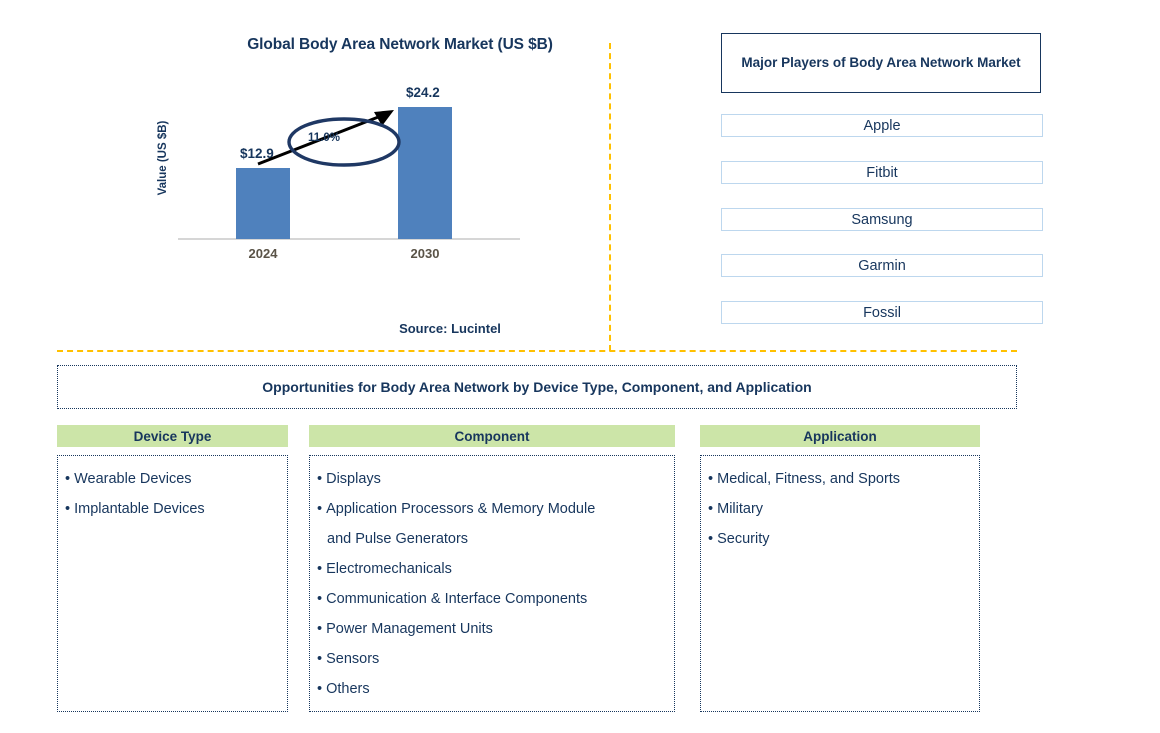 The image size is (1160, 733). I want to click on list-item: • Sensors, so click(348, 659).